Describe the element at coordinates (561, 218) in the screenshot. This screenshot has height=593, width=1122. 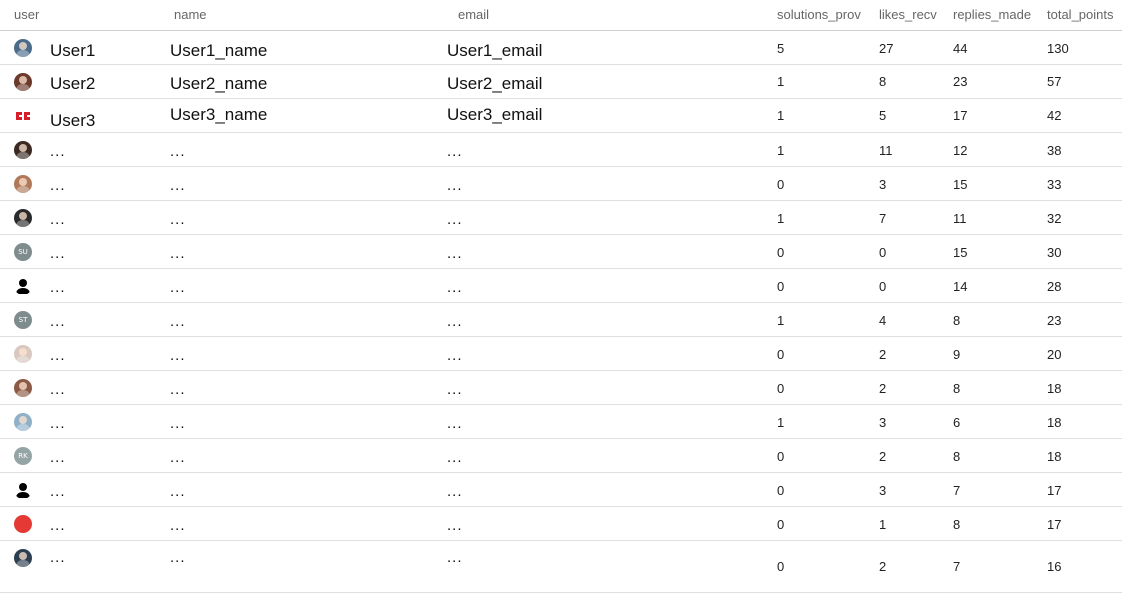
I see `table-row: ......... 1 7 11 32` at that location.